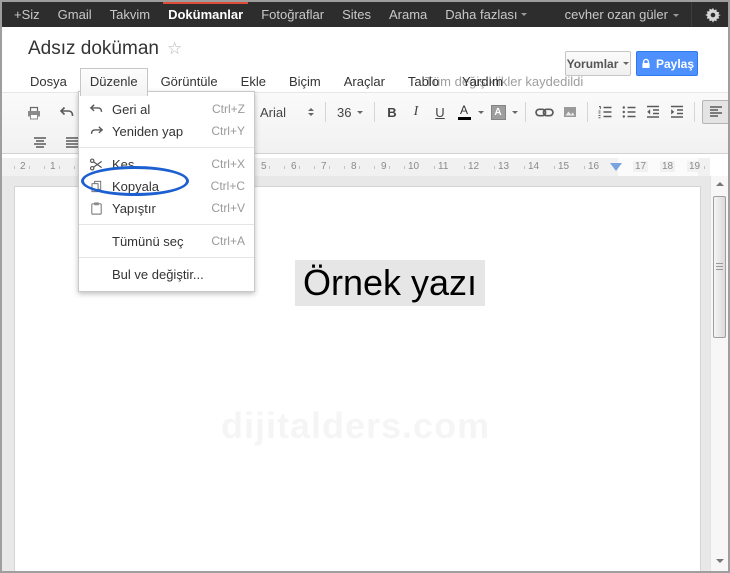  What do you see at coordinates (131, 109) in the screenshot?
I see `menu-item-label: Geri al` at bounding box center [131, 109].